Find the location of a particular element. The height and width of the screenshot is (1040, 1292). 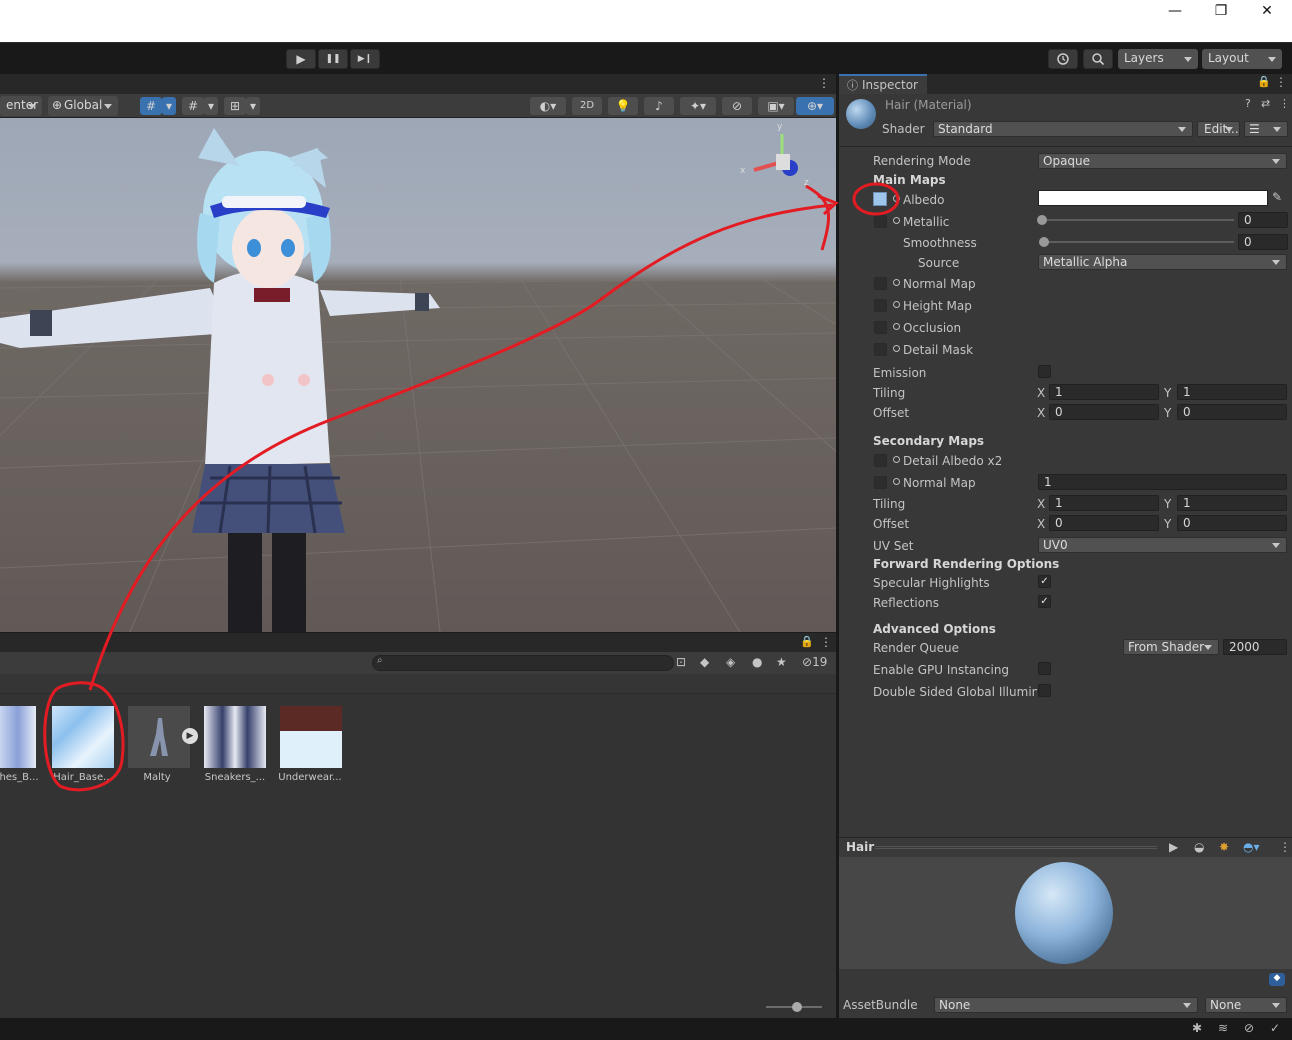

increment-snap-dropdown-icon: ▾ is located at coordinates (211, 106).